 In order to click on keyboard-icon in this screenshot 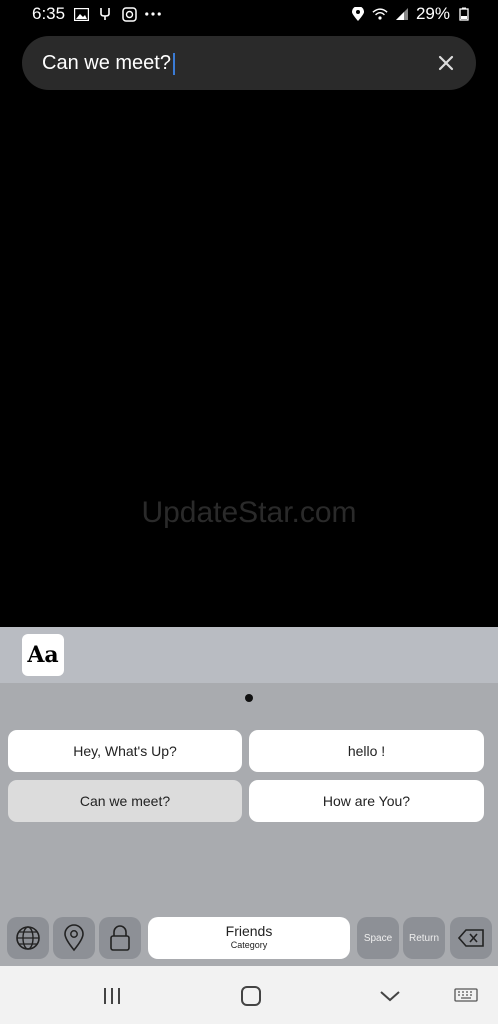, I will do `click(466, 995)`.